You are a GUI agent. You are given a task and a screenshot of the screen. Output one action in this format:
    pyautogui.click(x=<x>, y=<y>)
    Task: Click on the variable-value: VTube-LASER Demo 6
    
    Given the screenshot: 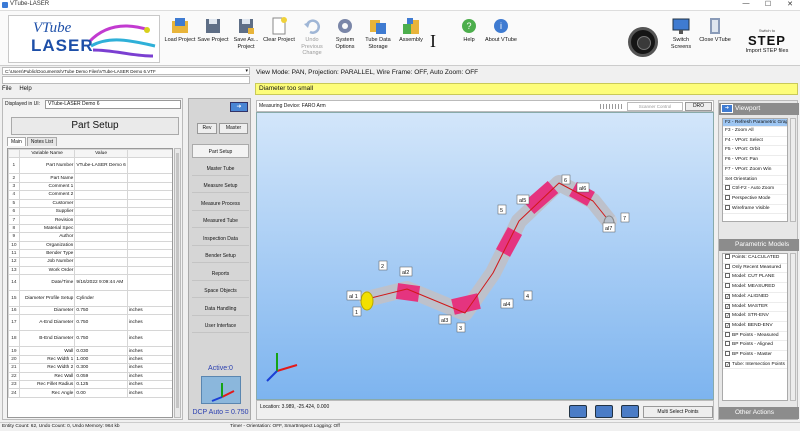 What is the action you would take?
    pyautogui.click(x=101, y=166)
    